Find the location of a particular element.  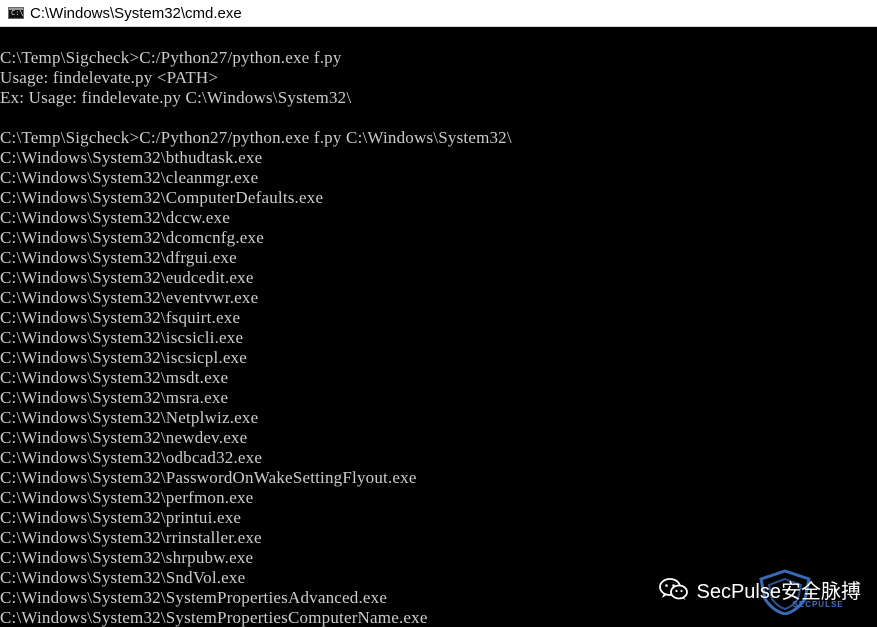

console-line: C:\Windows\System32\SndVol.exe is located at coordinates (123, 577).